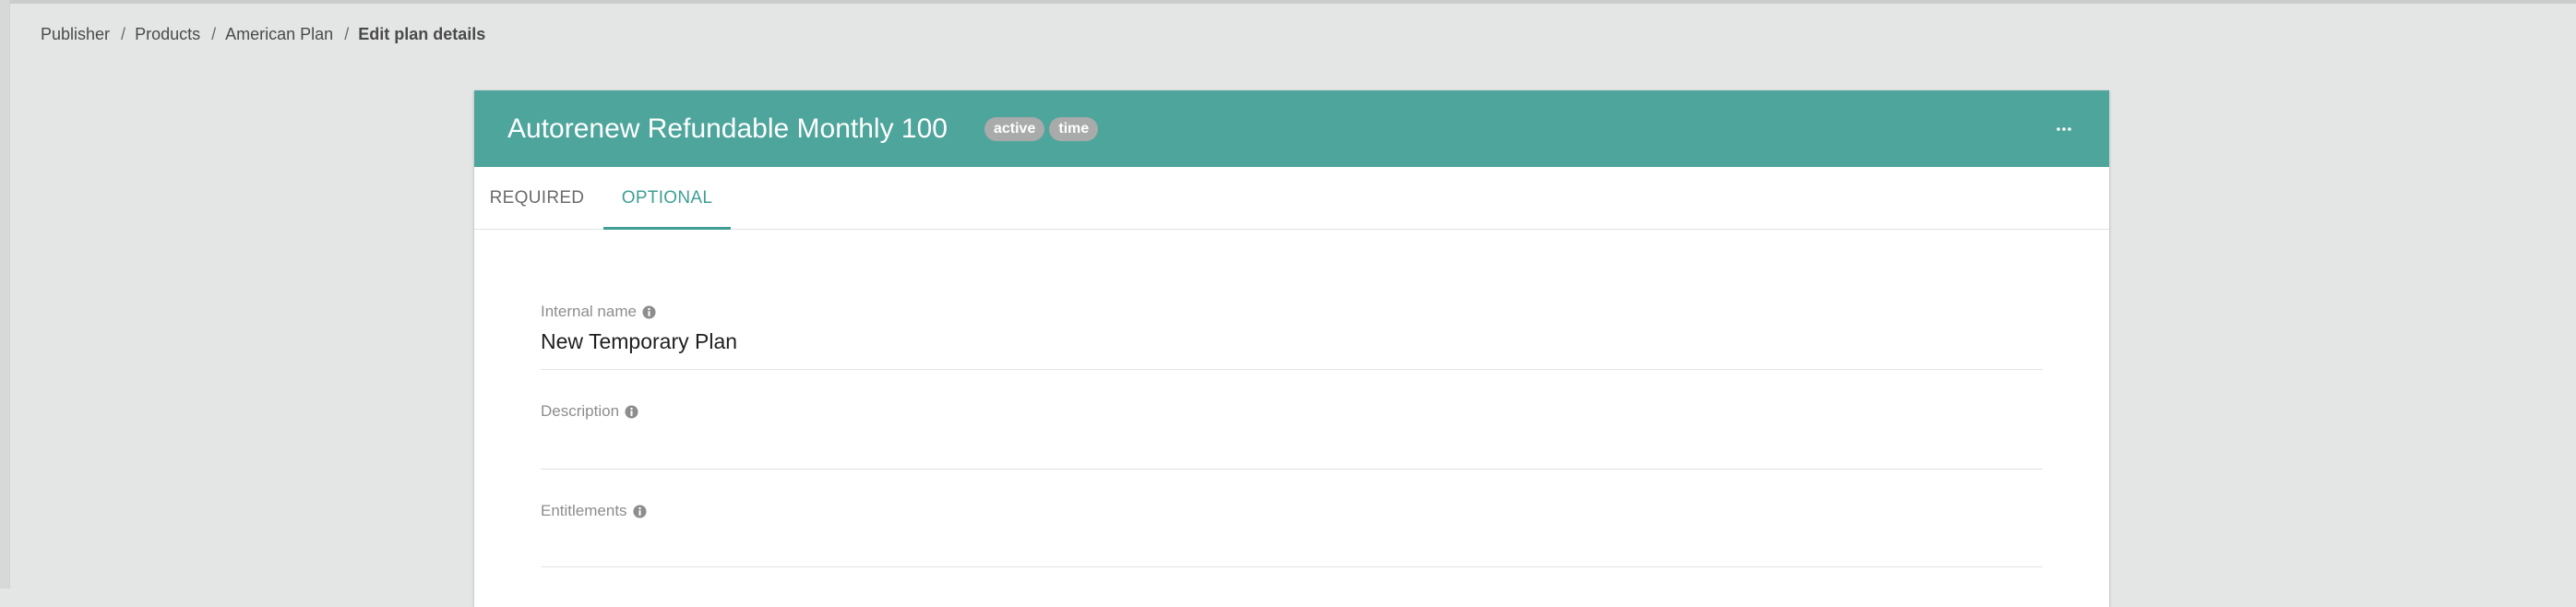  Describe the element at coordinates (1292, 312) in the screenshot. I see `internal-name-label-row: Internal name` at that location.